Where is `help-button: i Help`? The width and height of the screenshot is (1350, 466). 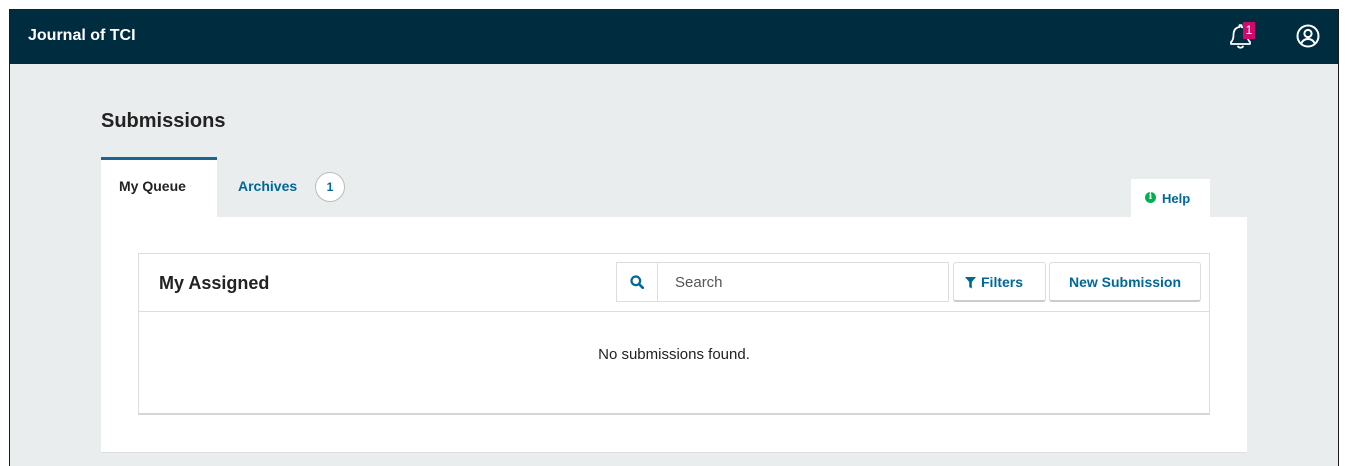
help-button: i Help is located at coordinates (1170, 198).